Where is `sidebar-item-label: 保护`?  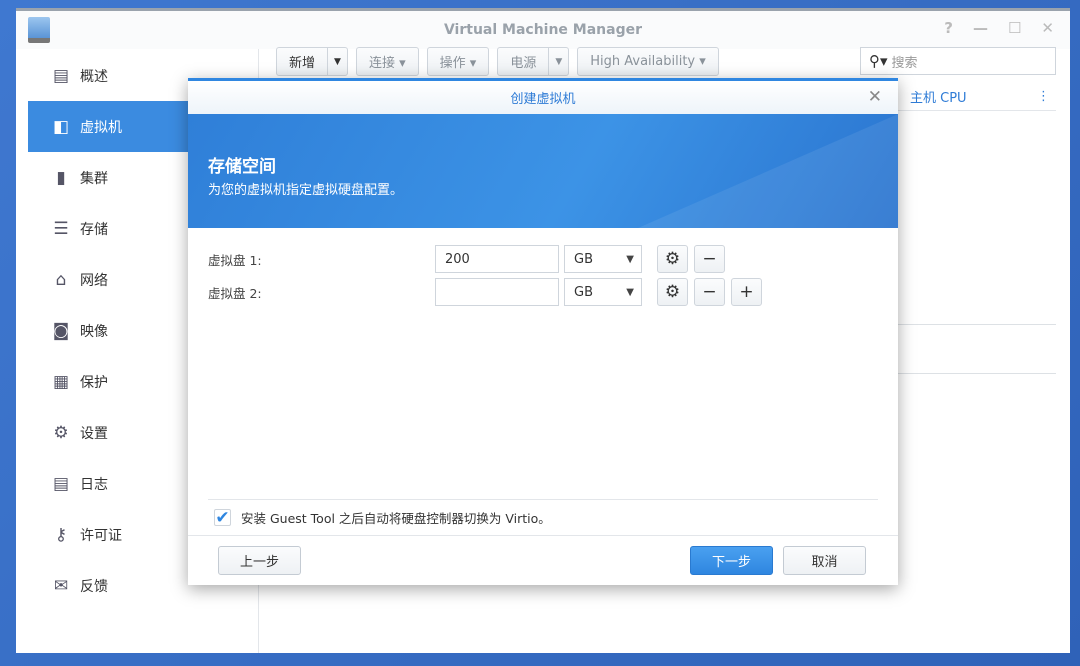
sidebar-item-label: 保护 is located at coordinates (94, 382).